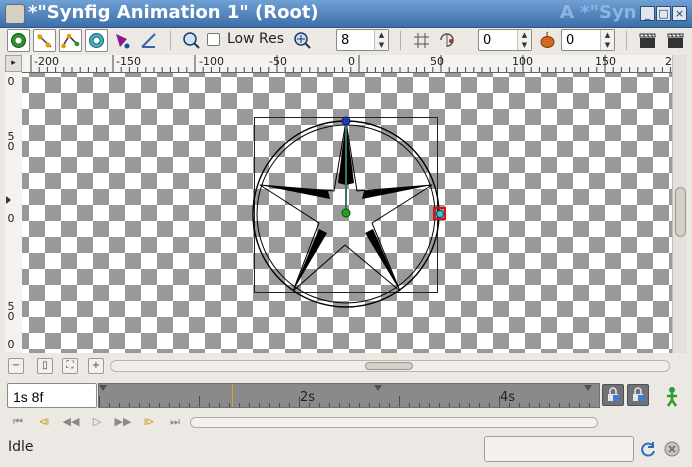 This screenshot has width=692, height=467. What do you see at coordinates (18, 422) in the screenshot?
I see `seek-begin-button: ⏮` at bounding box center [18, 422].